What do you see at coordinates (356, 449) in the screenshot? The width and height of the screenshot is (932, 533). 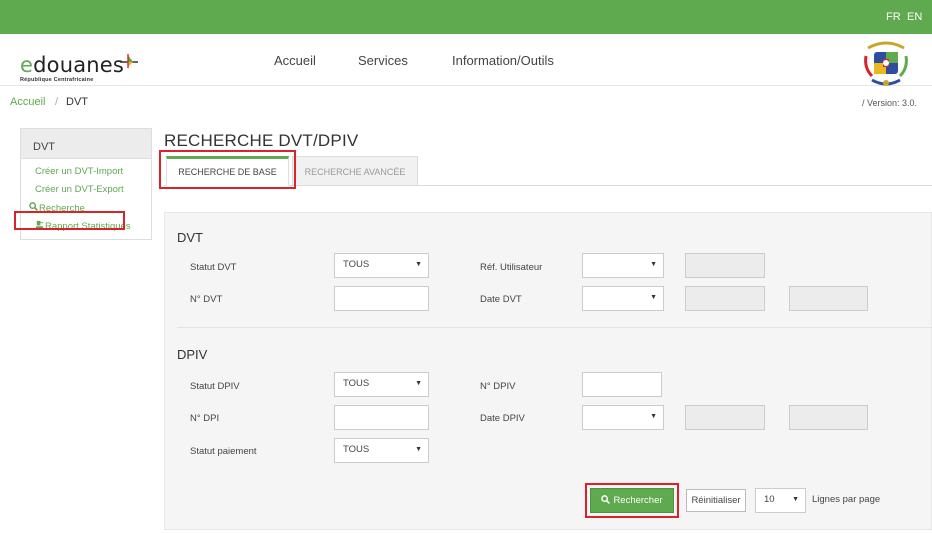 I see `statut-paiement-value: TOUS` at bounding box center [356, 449].